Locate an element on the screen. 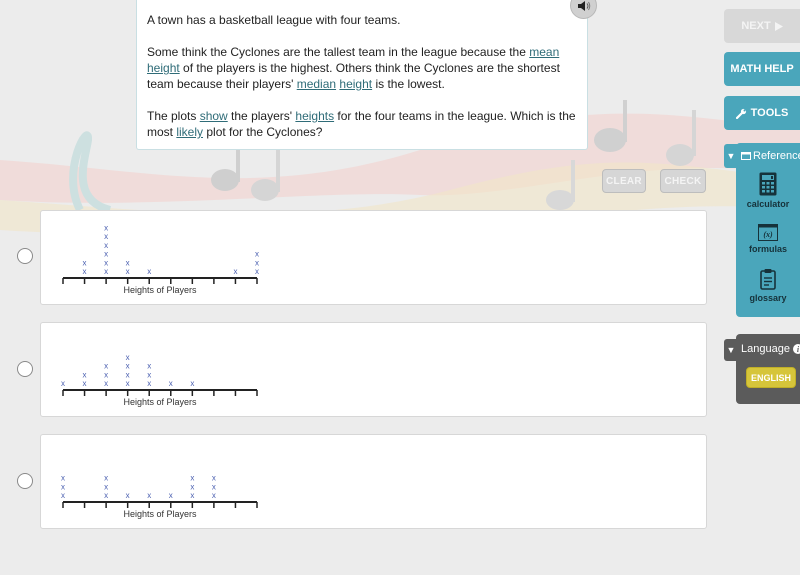  info-icon: i is located at coordinates (796, 349).